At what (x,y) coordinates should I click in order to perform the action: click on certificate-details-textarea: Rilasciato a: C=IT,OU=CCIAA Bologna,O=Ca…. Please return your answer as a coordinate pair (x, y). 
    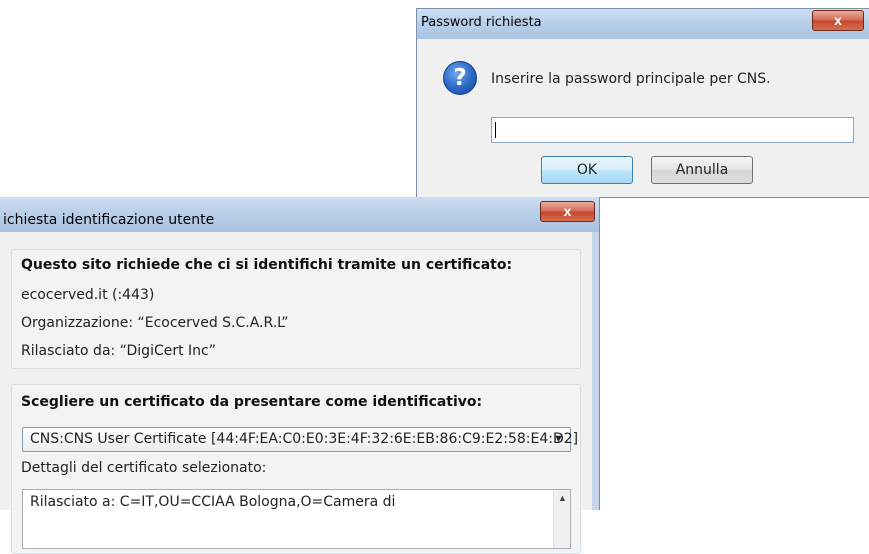
    Looking at the image, I should click on (296, 519).